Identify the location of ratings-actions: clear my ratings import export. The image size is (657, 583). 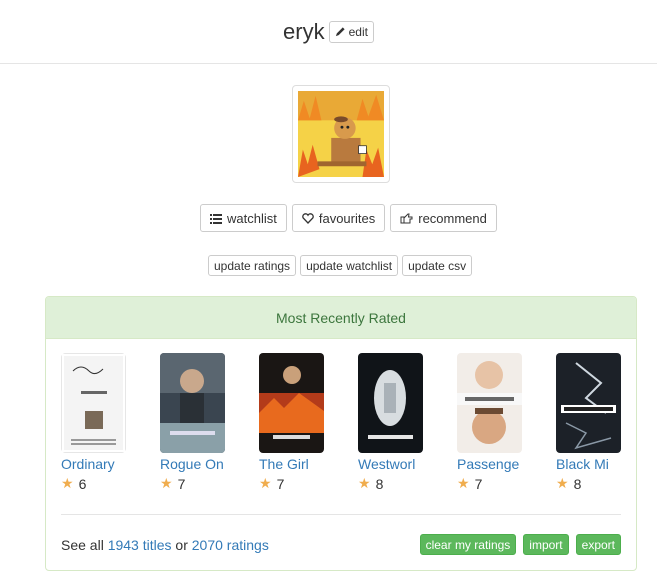
(520, 544).